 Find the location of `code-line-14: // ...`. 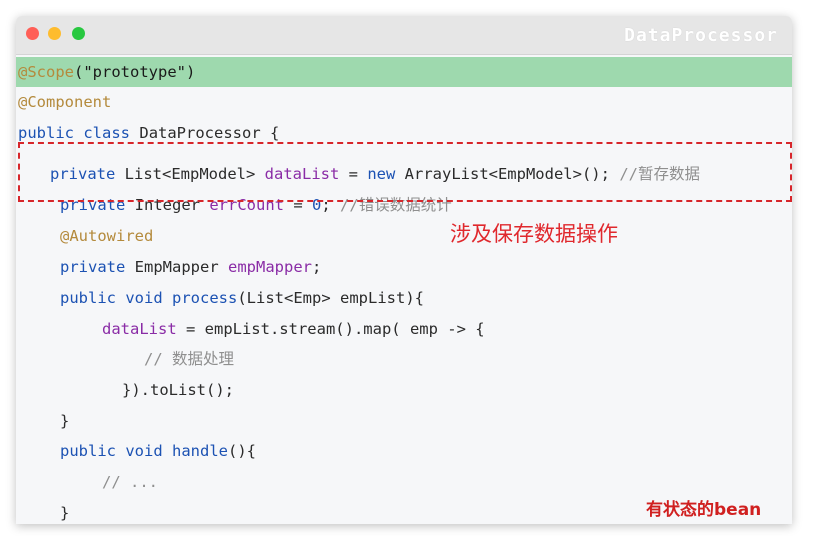

code-line-14: // ... is located at coordinates (87, 482).